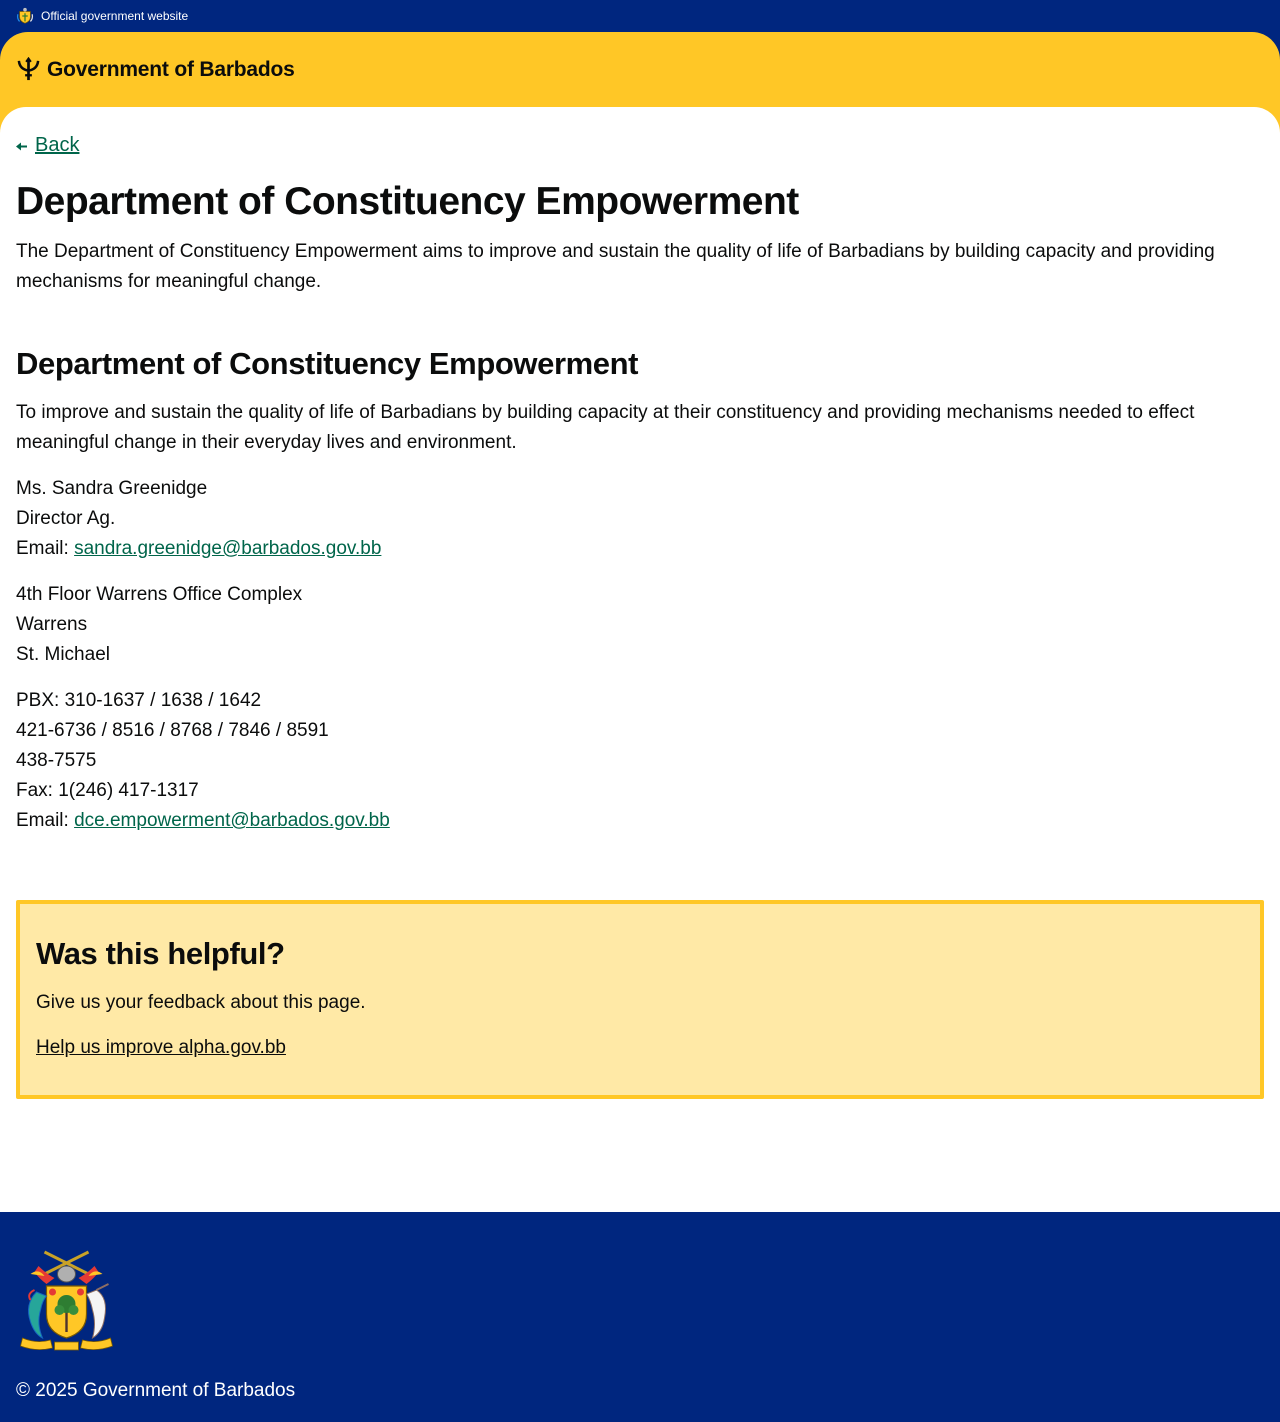 Image resolution: width=1280 pixels, height=1422 pixels. I want to click on director-email-line: Email: sandra.greenidge@barbados.gov.bb, so click(636, 549).